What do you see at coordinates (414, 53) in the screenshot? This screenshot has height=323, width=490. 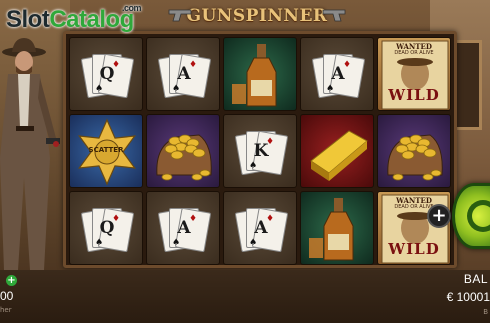 I see `wanted-subtext: DEAD OR ALIVE` at bounding box center [414, 53].